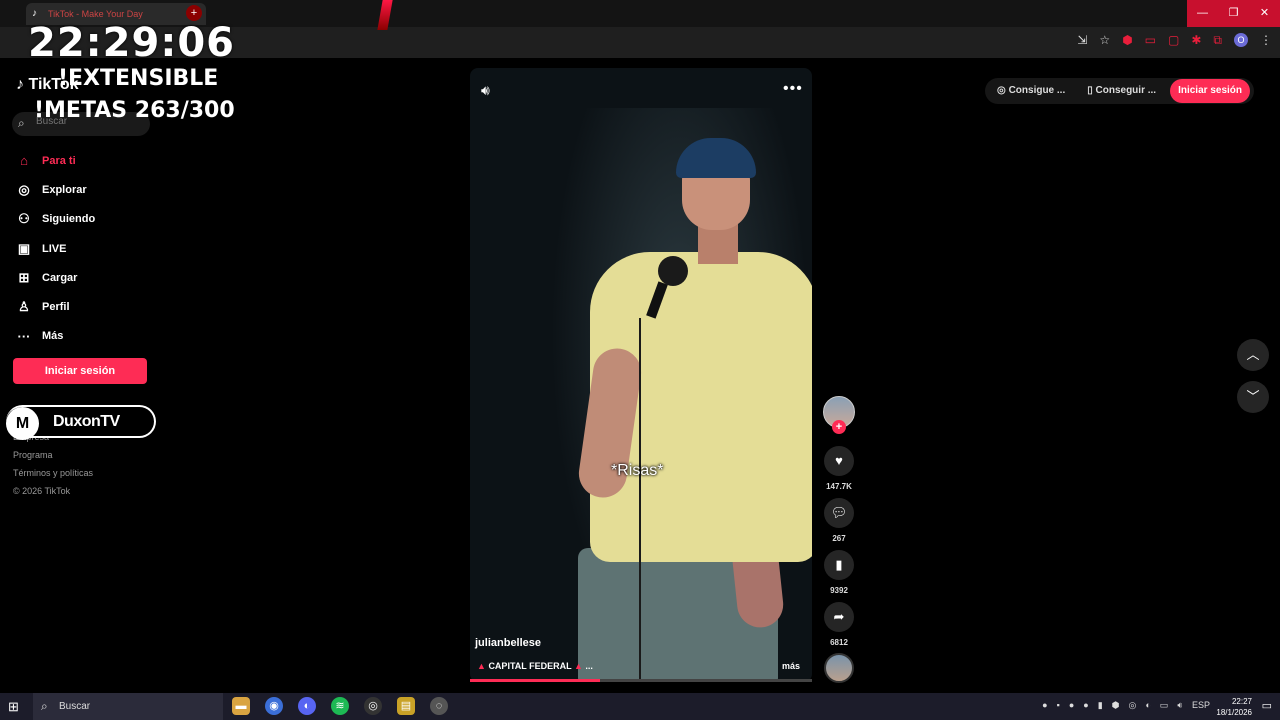  I want to click on caption-text: CAPITAL FEDERAL, so click(530, 666).